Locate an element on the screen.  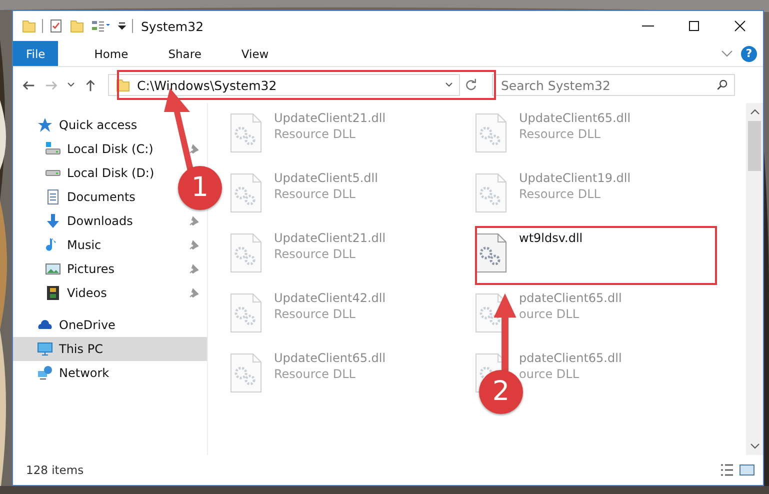
file-name: wt9ldsv.dll is located at coordinates (551, 238).